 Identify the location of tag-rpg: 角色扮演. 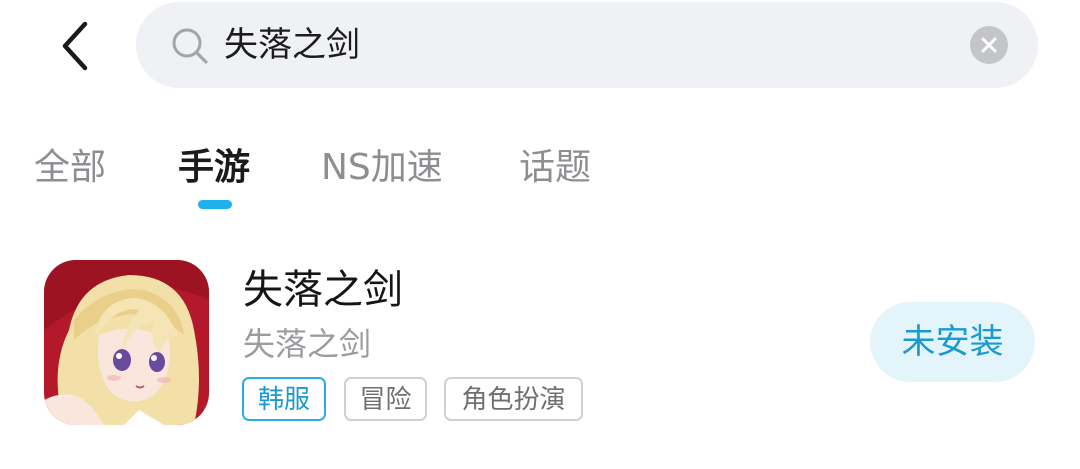
(513, 399).